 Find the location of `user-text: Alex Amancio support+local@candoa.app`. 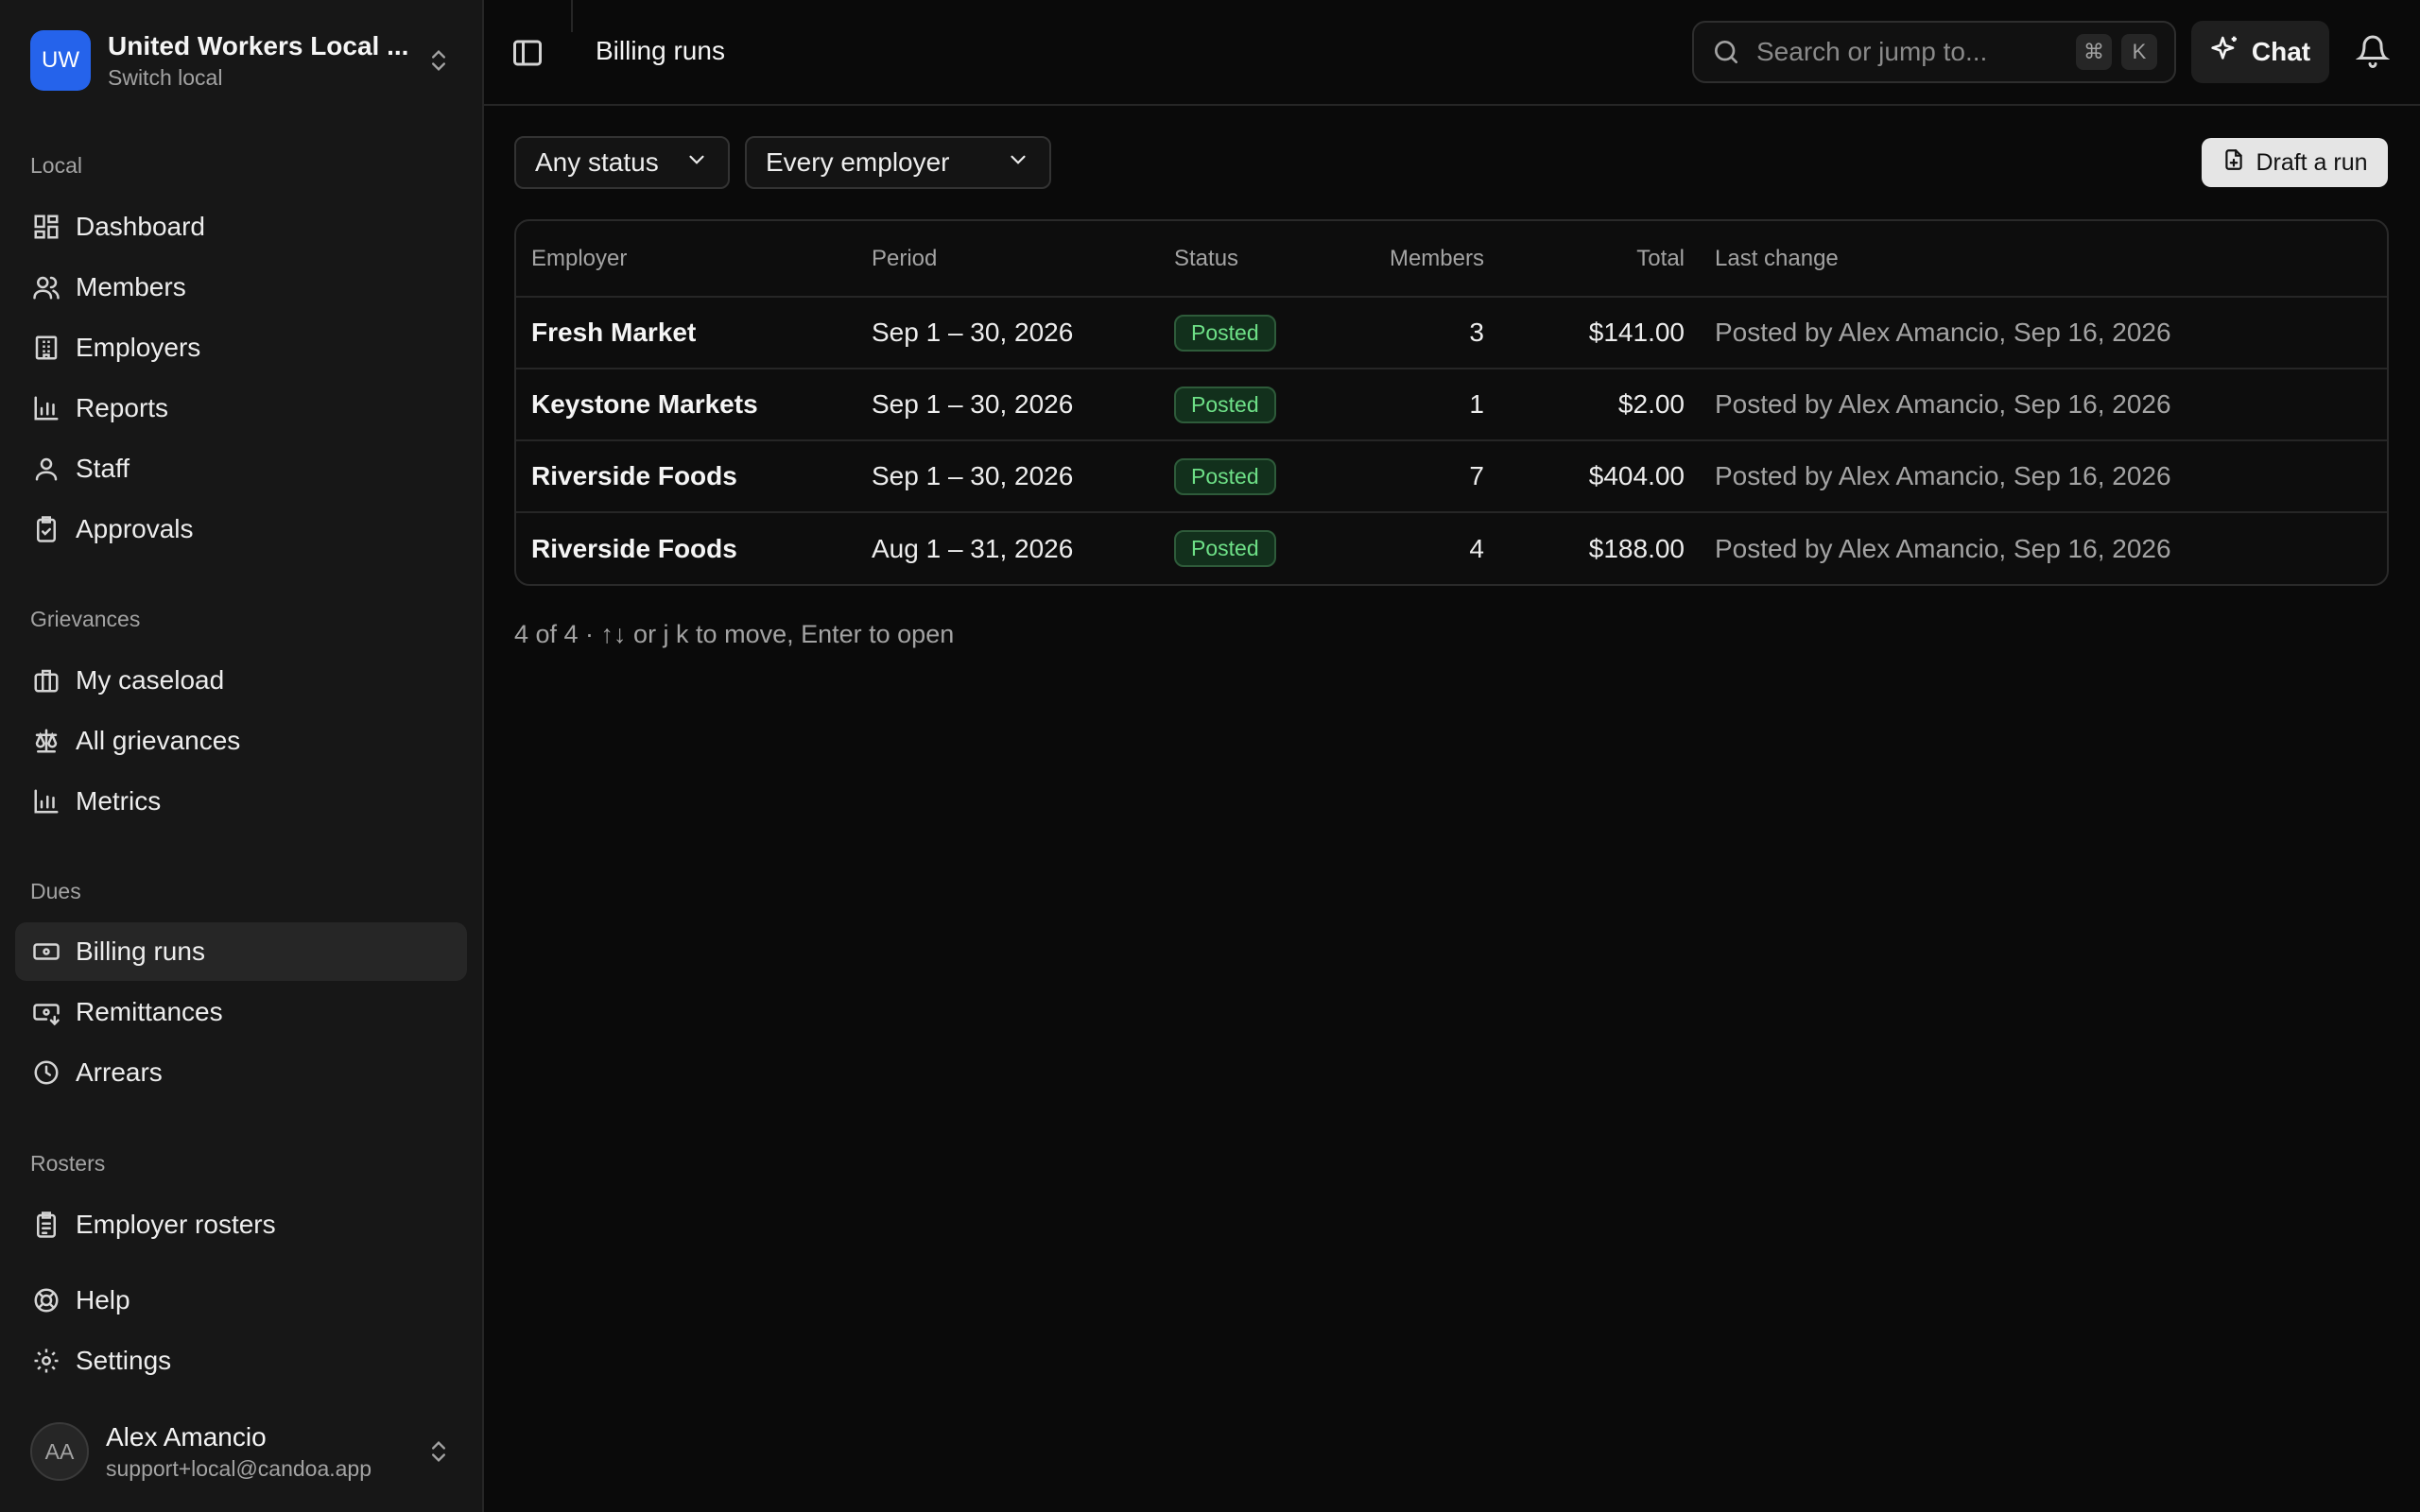

user-text: Alex Amancio support+local@candoa.app is located at coordinates (265, 1452).